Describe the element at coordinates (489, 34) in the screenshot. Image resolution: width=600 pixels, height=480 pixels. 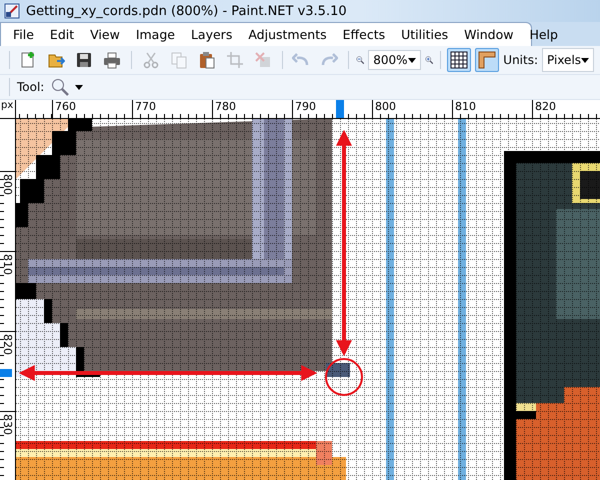
I see `menu-item: Window` at that location.